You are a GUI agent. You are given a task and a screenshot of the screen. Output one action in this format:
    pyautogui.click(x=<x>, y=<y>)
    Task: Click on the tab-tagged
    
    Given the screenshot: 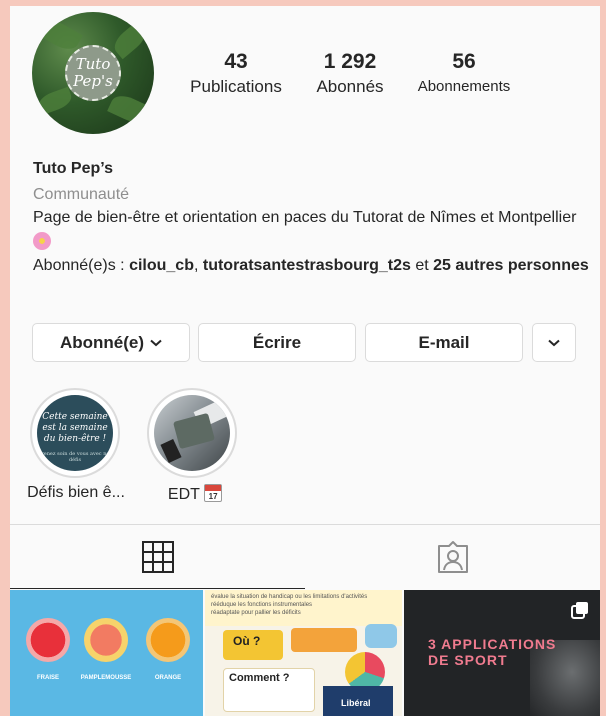 What is the action you would take?
    pyautogui.click(x=452, y=557)
    